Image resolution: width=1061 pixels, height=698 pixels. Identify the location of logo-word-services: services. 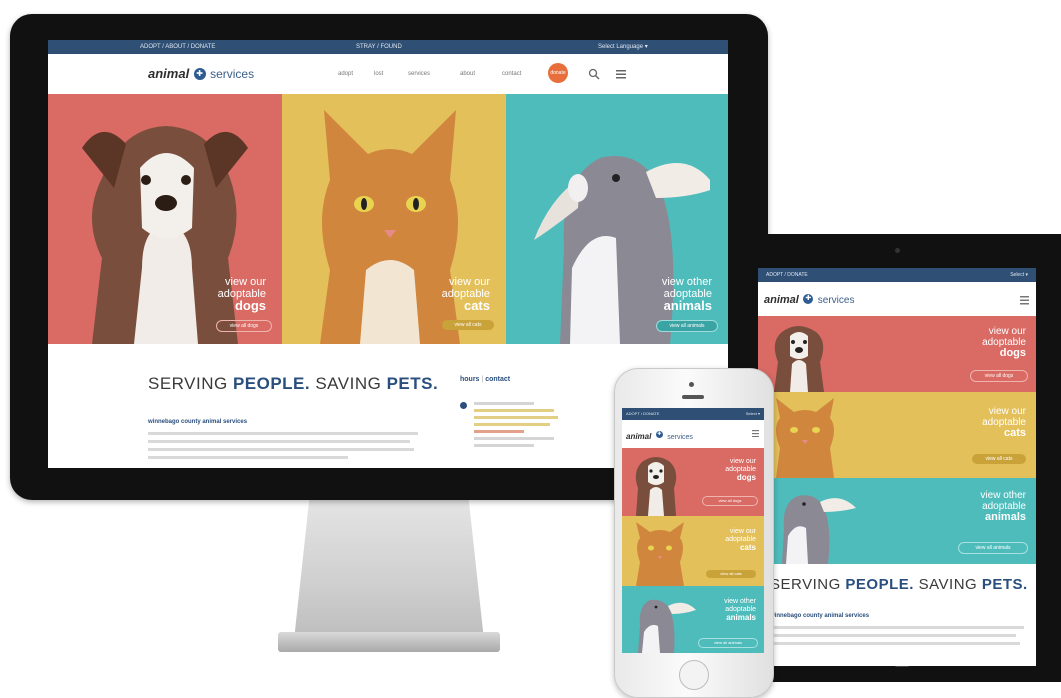
(232, 74).